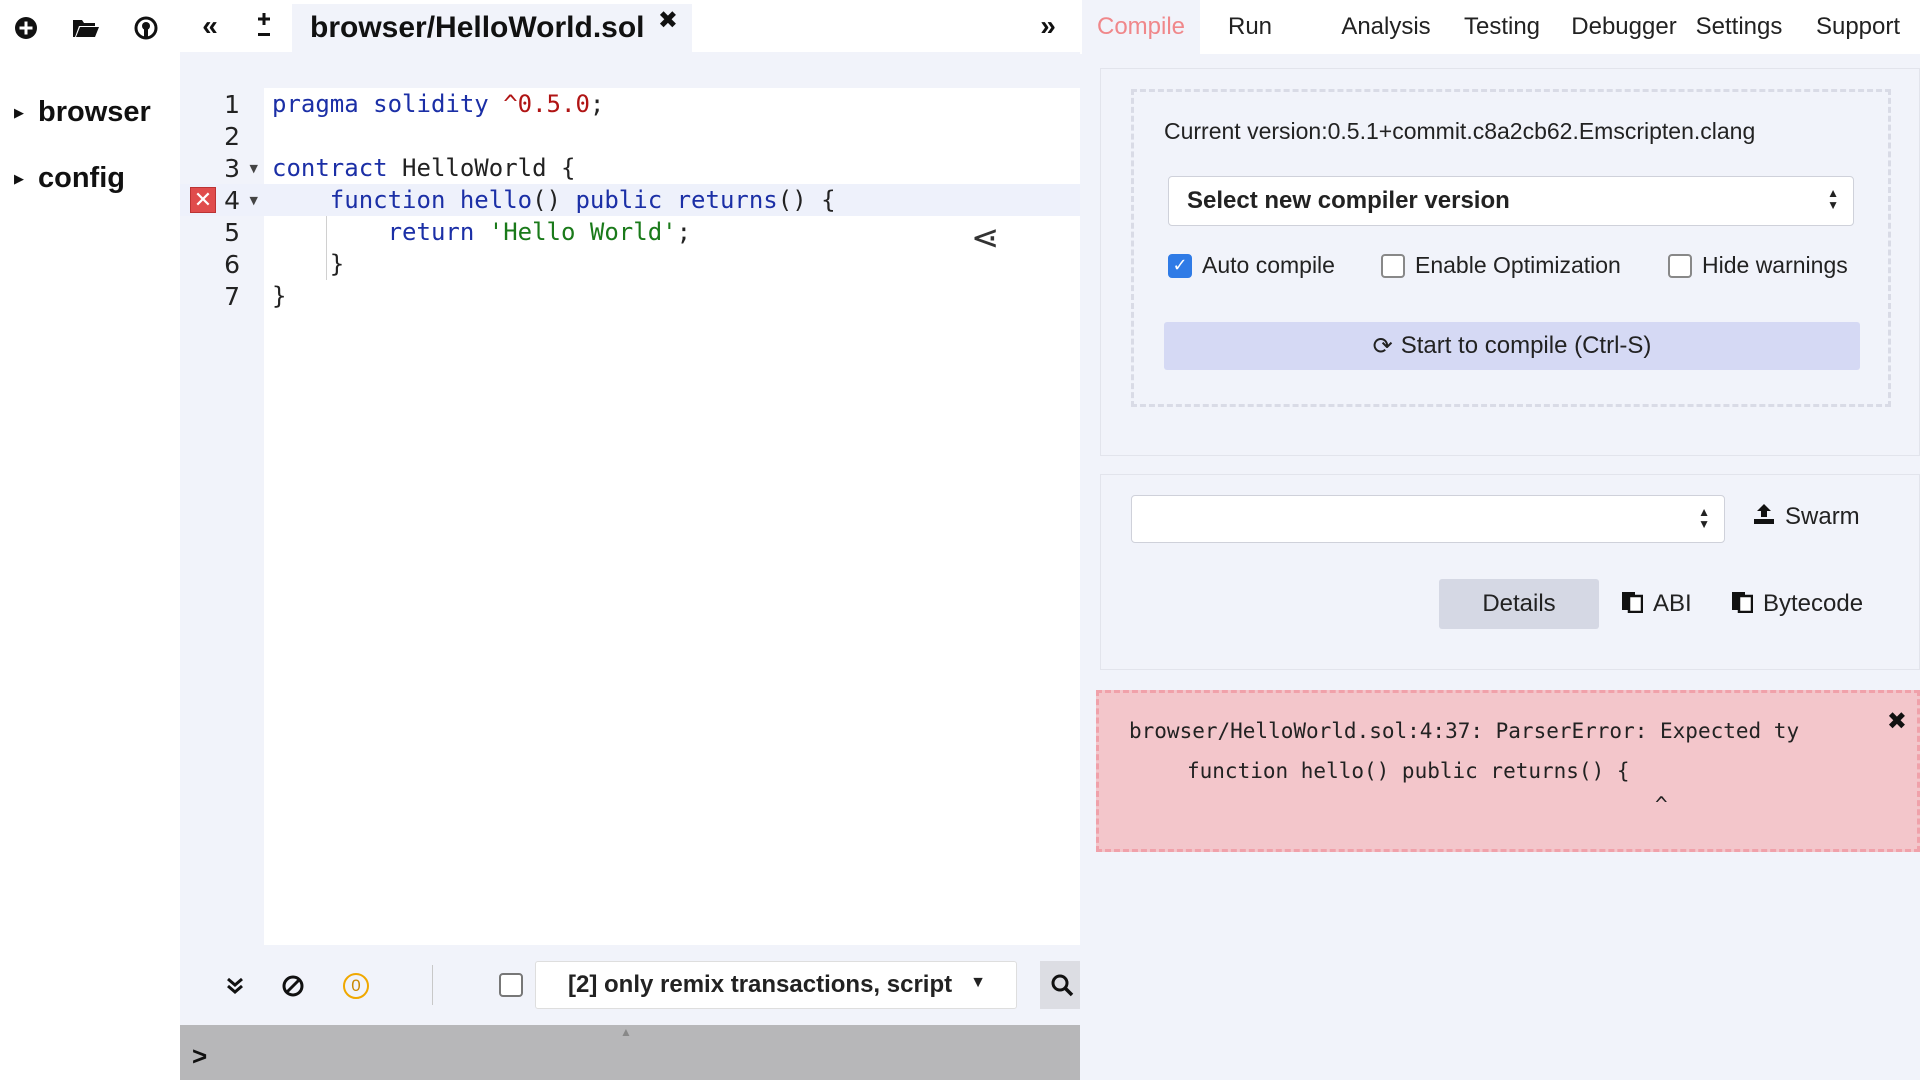  I want to click on compiler-version-select: Select new compiler version ▲ ▼, so click(1511, 201).